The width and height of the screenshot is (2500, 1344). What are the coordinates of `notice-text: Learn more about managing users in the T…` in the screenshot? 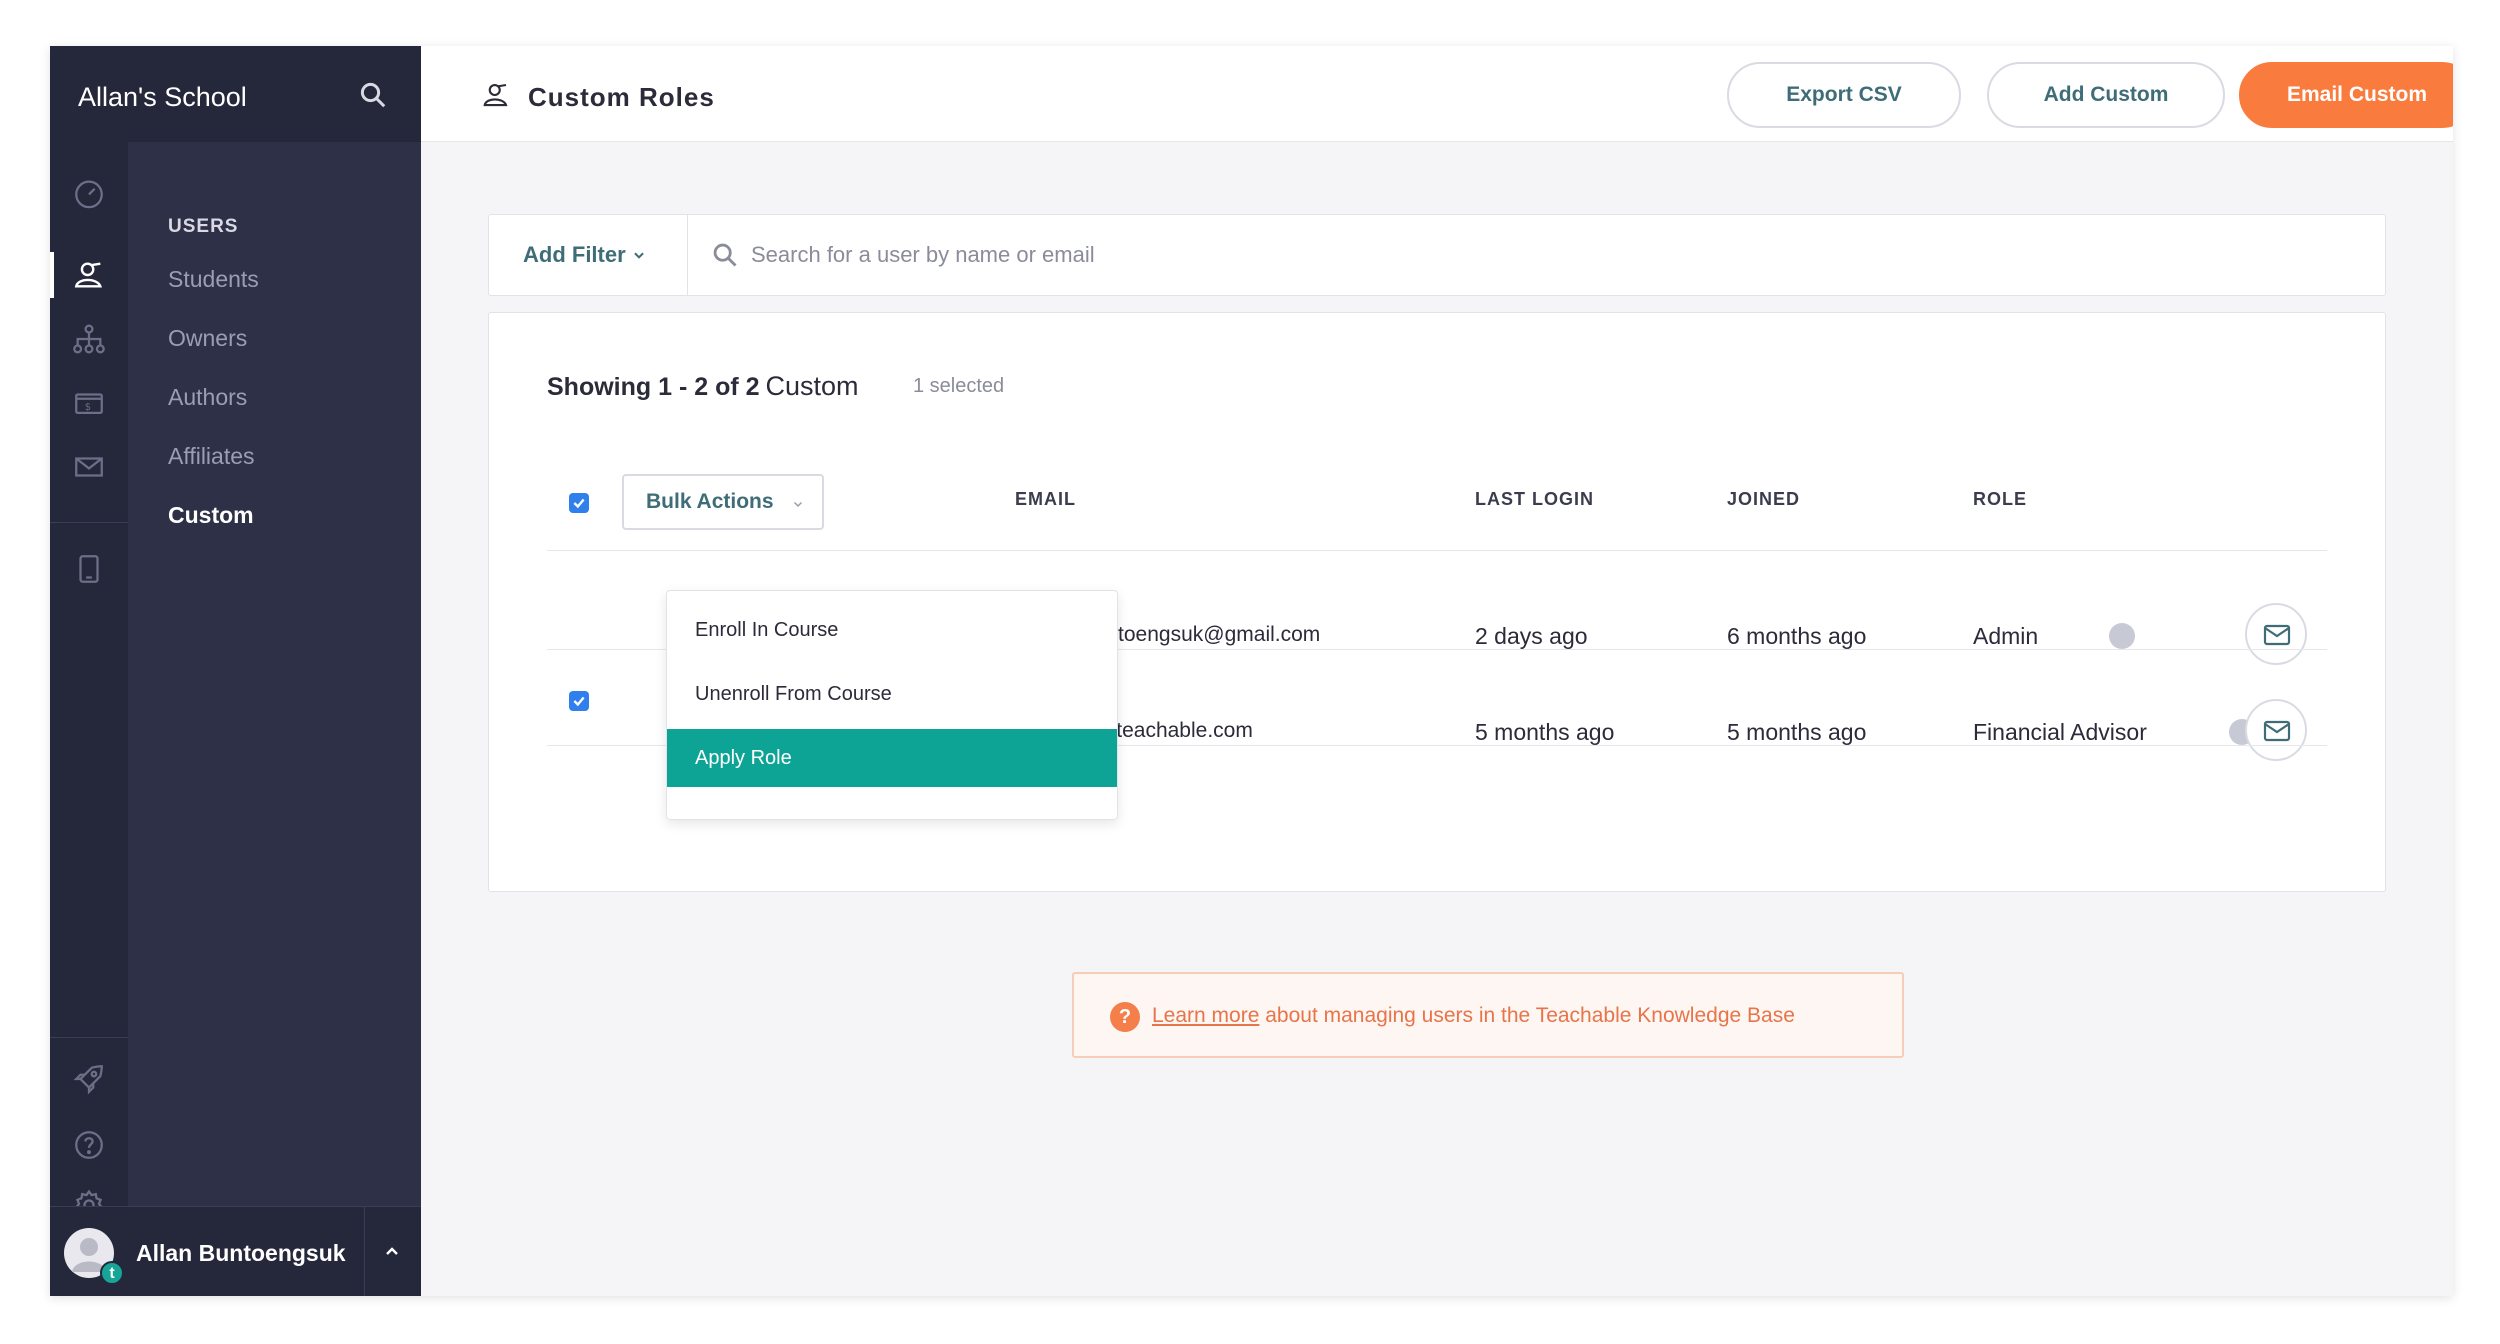 It's located at (1473, 1016).